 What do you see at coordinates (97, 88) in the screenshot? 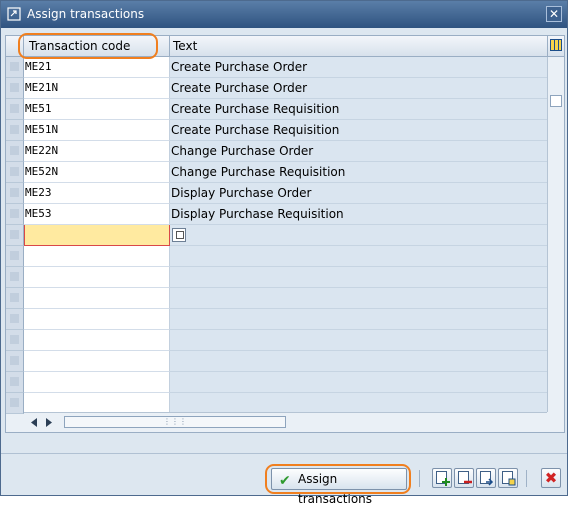
I see `transaction-code-cell: ME21N` at bounding box center [97, 88].